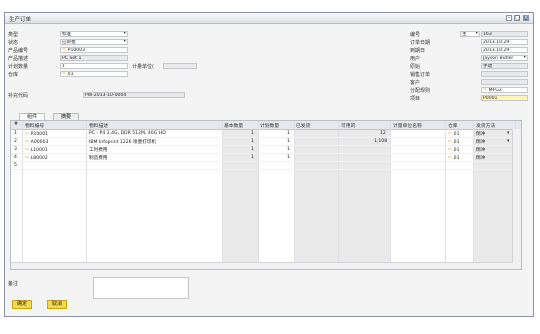 This screenshot has height=334, width=540. Describe the element at coordinates (98, 125) in the screenshot. I see `col-header-item-desc: 物料描述` at that location.